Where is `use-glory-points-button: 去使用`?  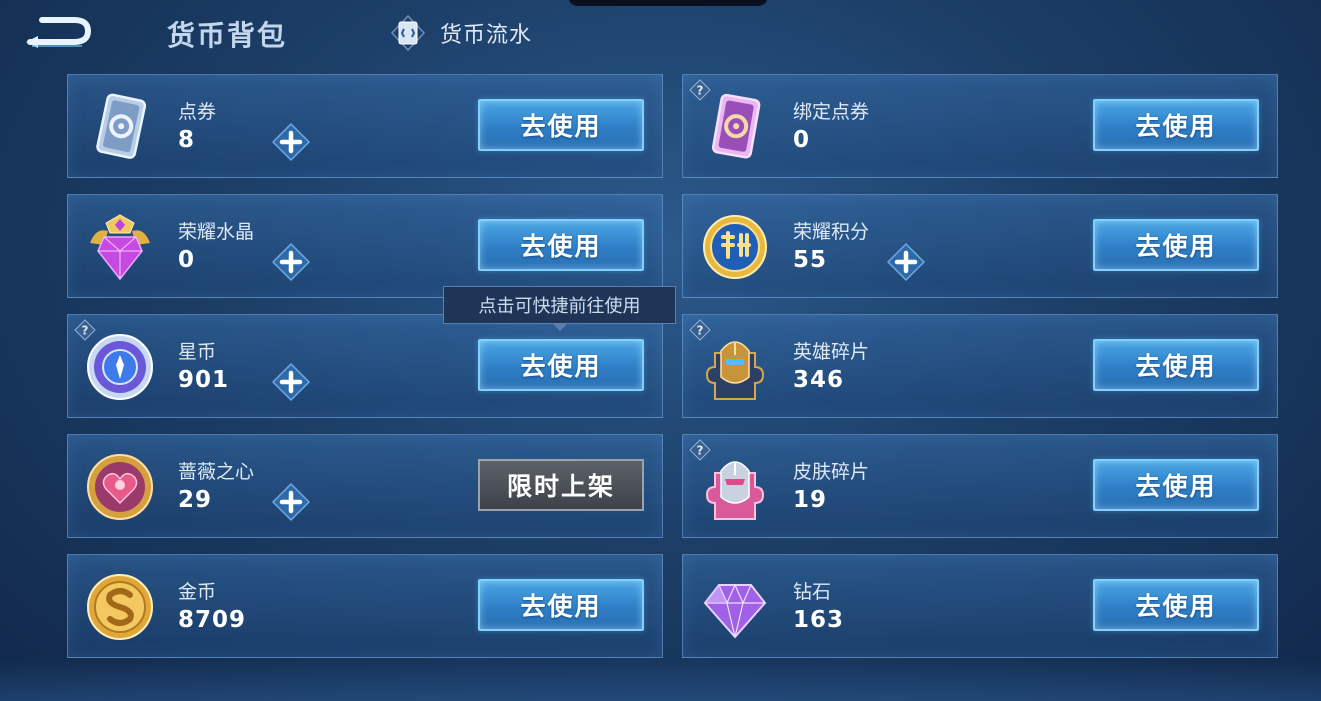 use-glory-points-button: 去使用 is located at coordinates (1176, 245).